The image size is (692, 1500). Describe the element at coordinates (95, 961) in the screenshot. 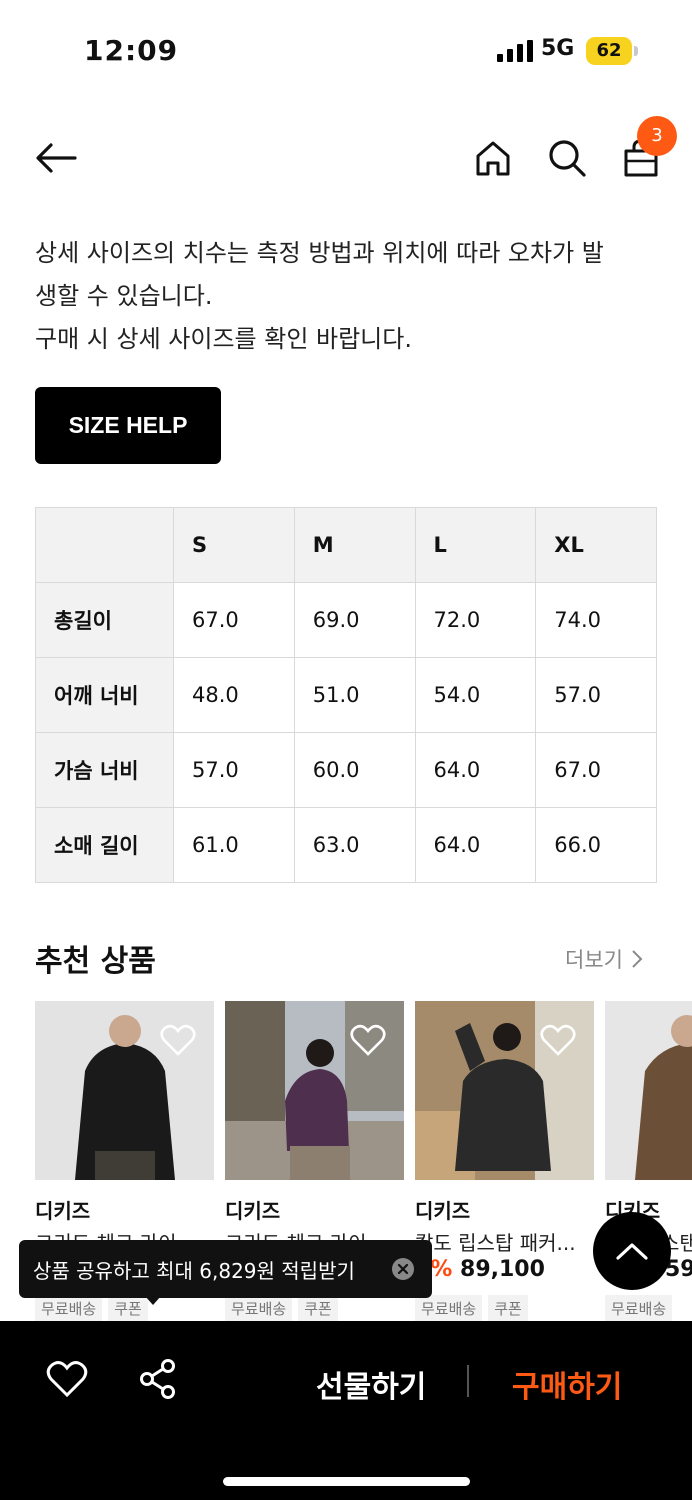

I see `recommended-title: 추천 상품` at that location.